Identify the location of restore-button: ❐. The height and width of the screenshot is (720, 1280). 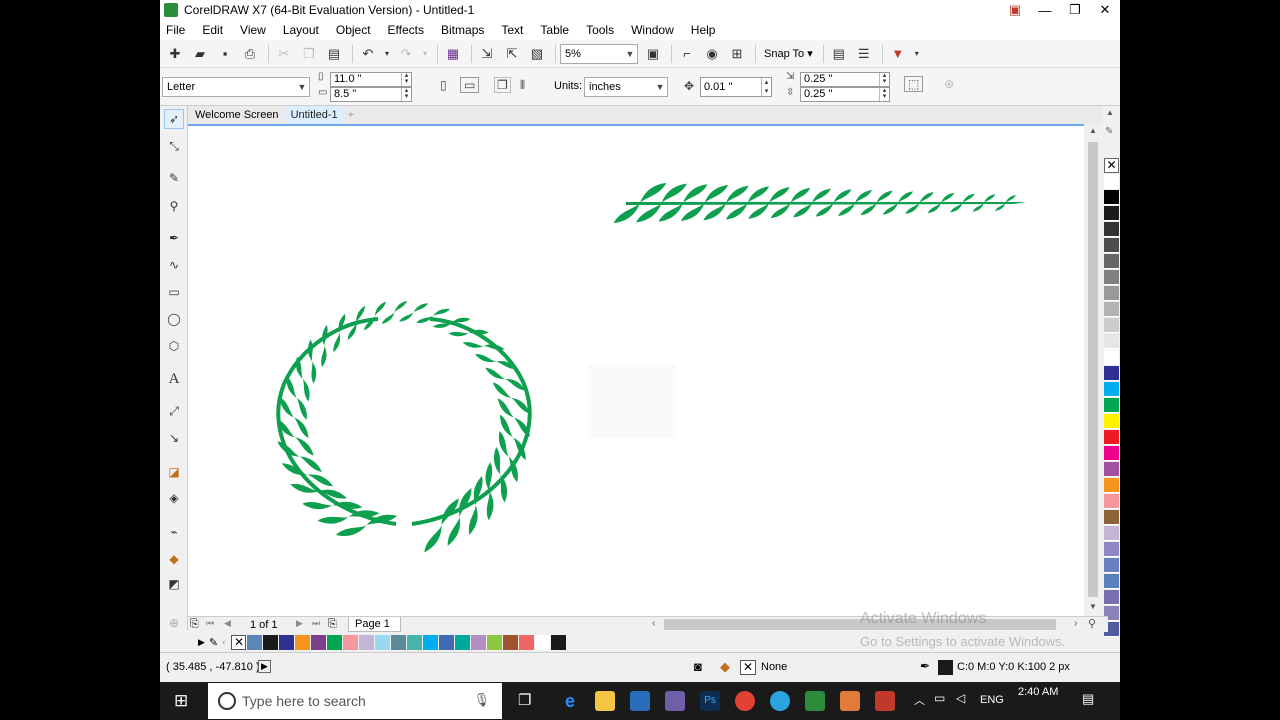
(1075, 10).